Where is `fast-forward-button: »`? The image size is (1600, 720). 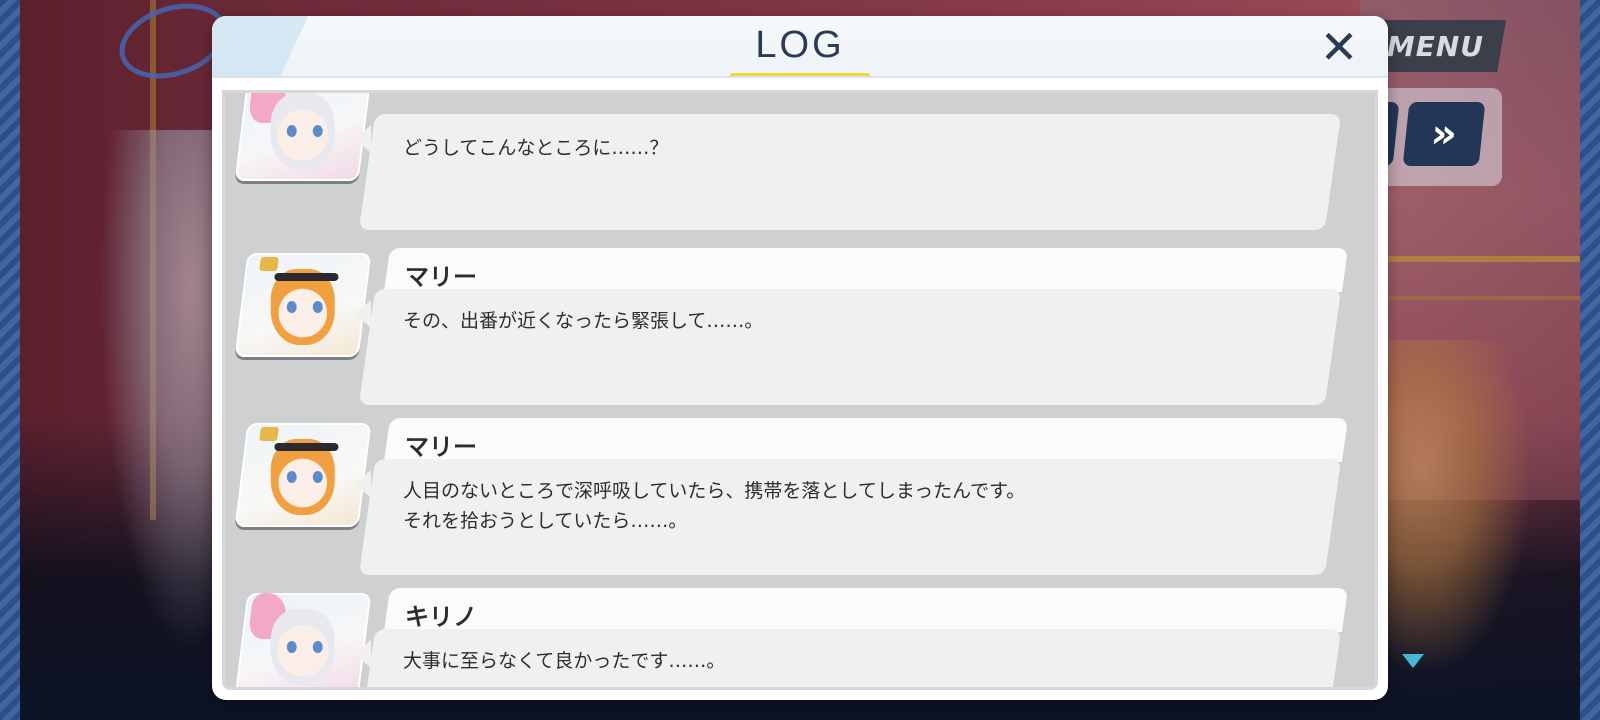
fast-forward-button: » is located at coordinates (1444, 134).